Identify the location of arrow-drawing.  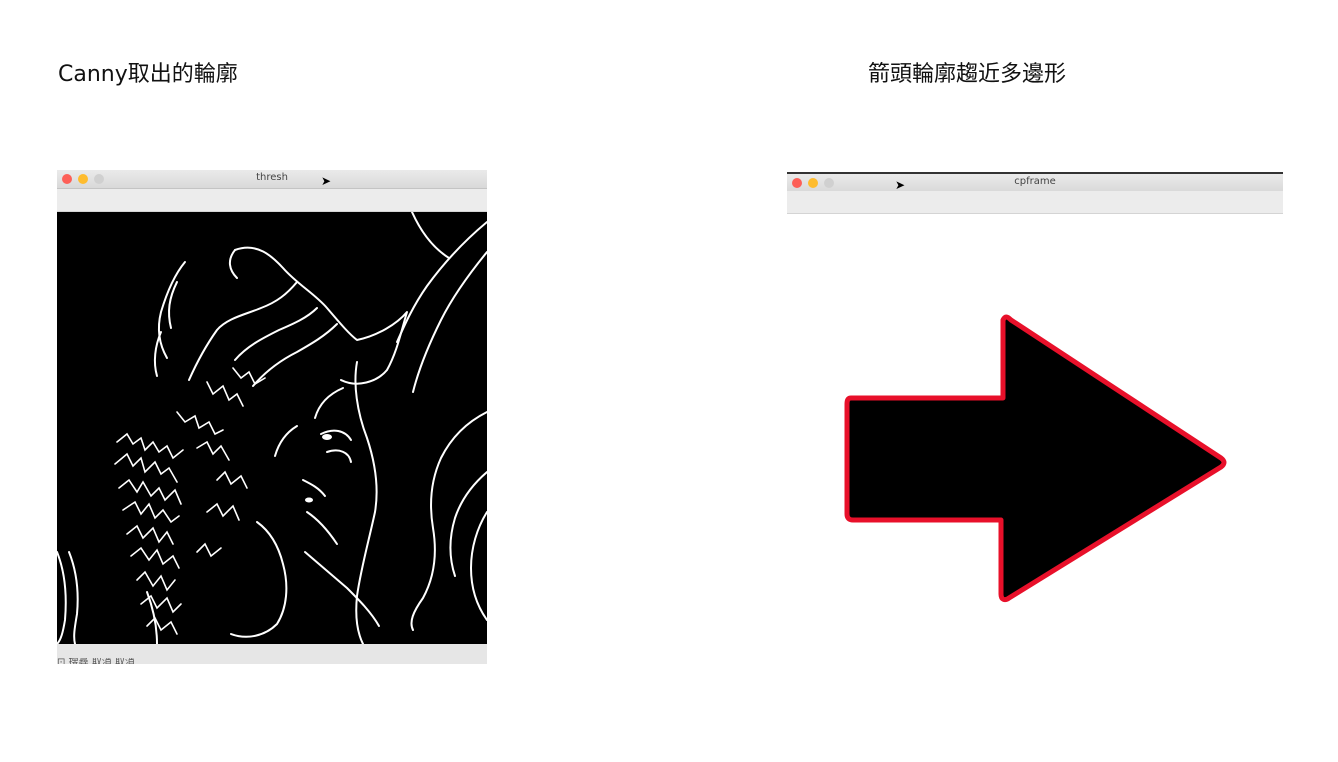
(1035, 458).